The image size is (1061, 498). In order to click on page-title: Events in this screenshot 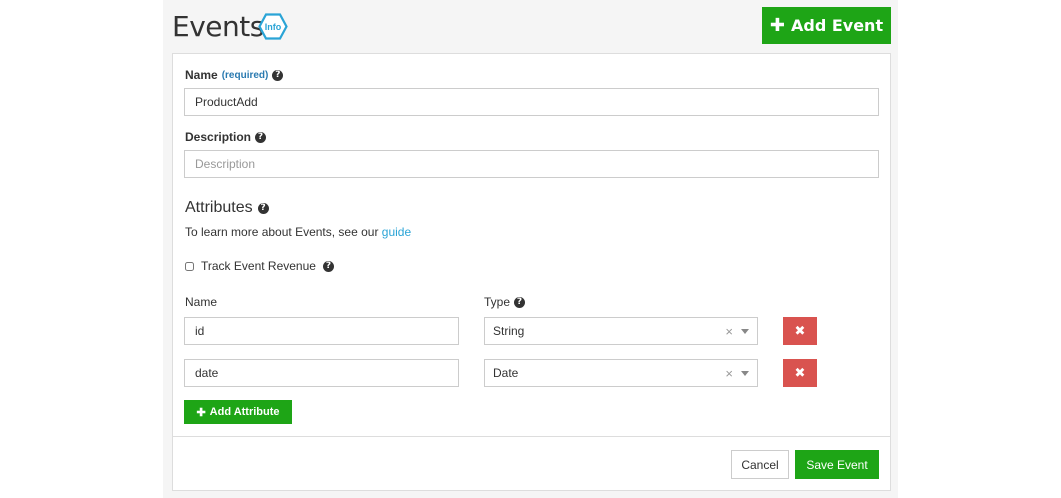, I will do `click(218, 26)`.